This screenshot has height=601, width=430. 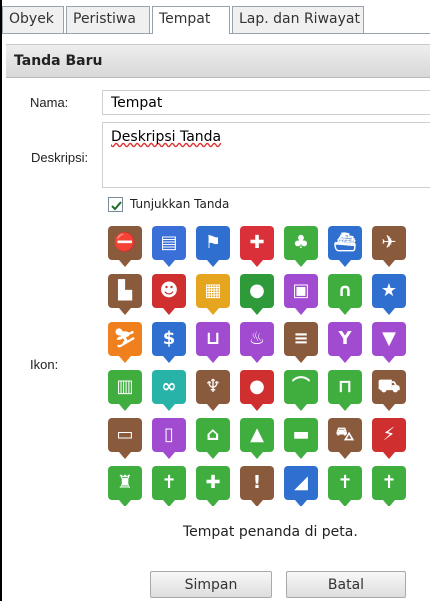 I want to click on tab-obyek: Obyek, so click(x=33, y=19).